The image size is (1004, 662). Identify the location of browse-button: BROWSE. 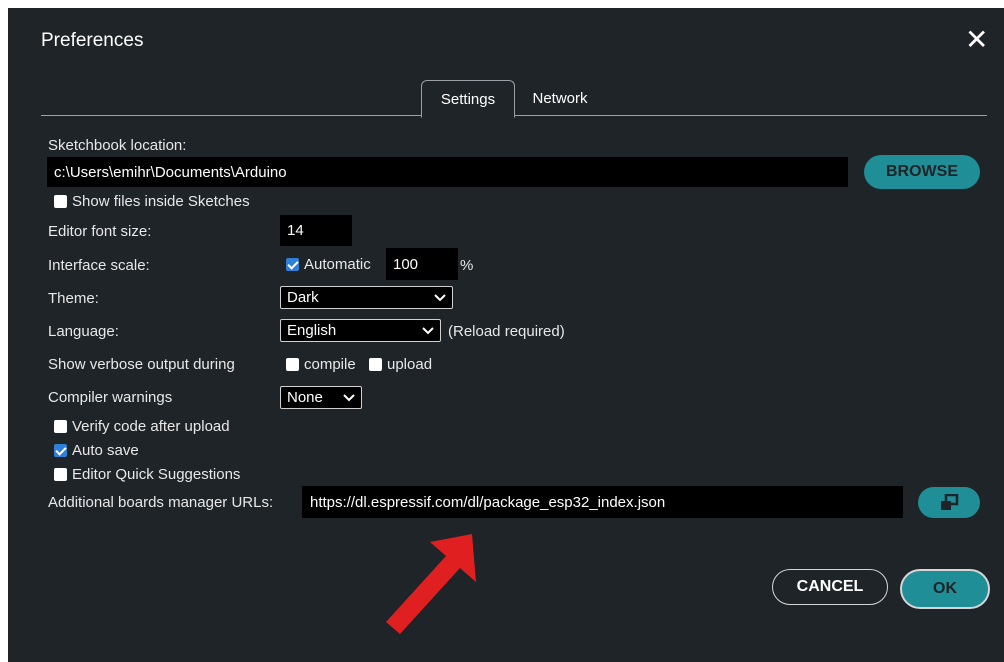
(922, 172).